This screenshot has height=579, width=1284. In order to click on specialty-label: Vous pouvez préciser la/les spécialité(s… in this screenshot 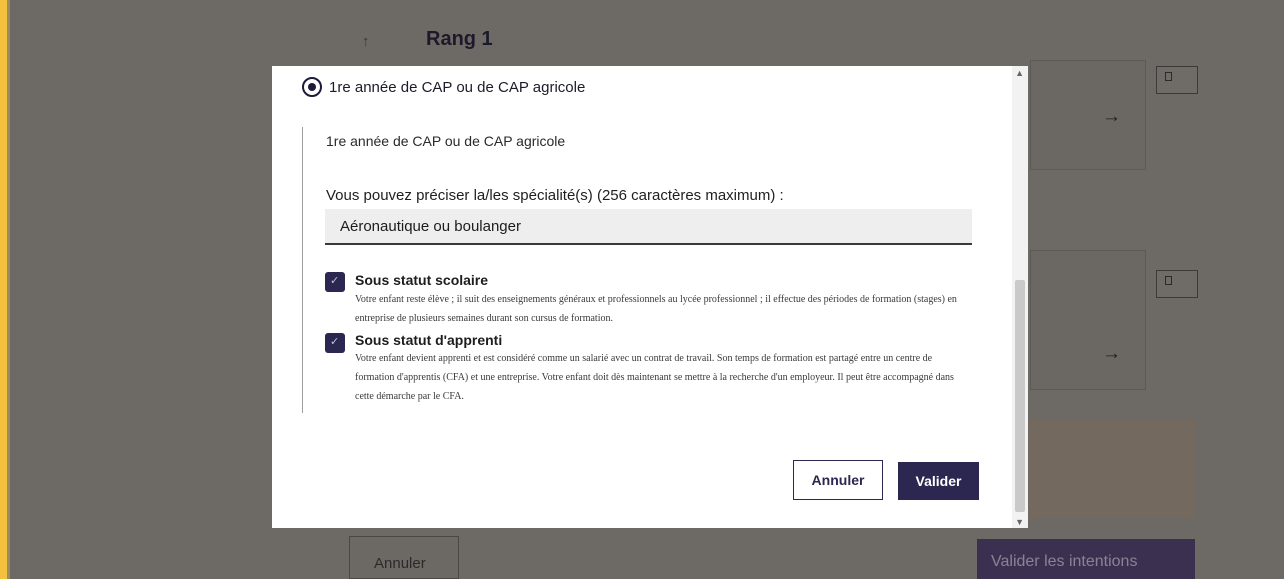, I will do `click(555, 195)`.